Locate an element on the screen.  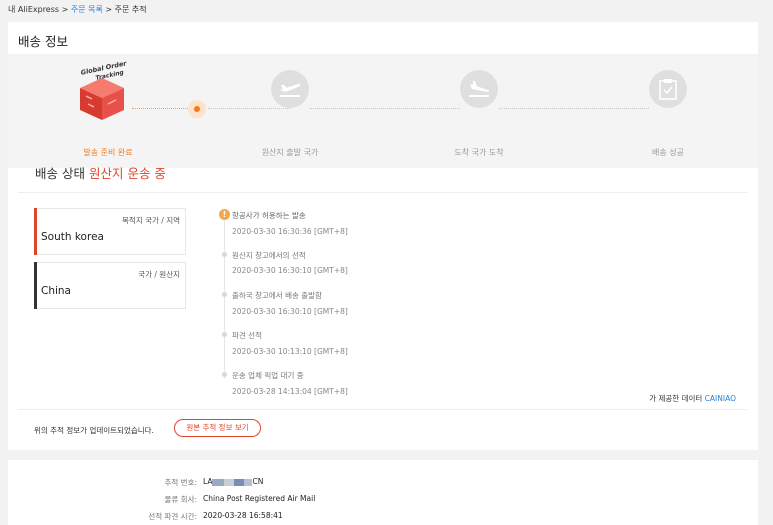
event-time: 2020-03-28 14:13:04 [GMT+8] is located at coordinates (290, 391).